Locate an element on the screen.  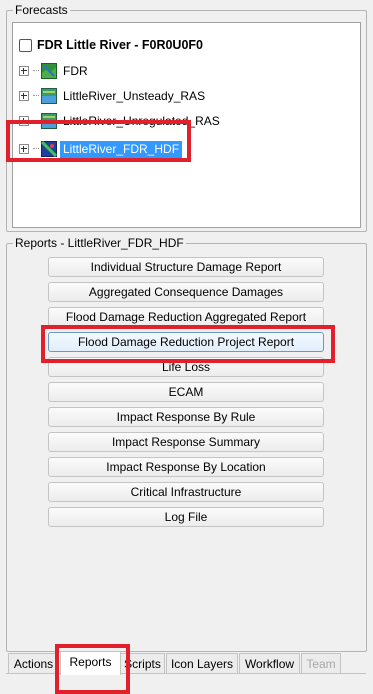
tree-item-label: LittleRiver_Unregulated_RAS is located at coordinates (141, 120).